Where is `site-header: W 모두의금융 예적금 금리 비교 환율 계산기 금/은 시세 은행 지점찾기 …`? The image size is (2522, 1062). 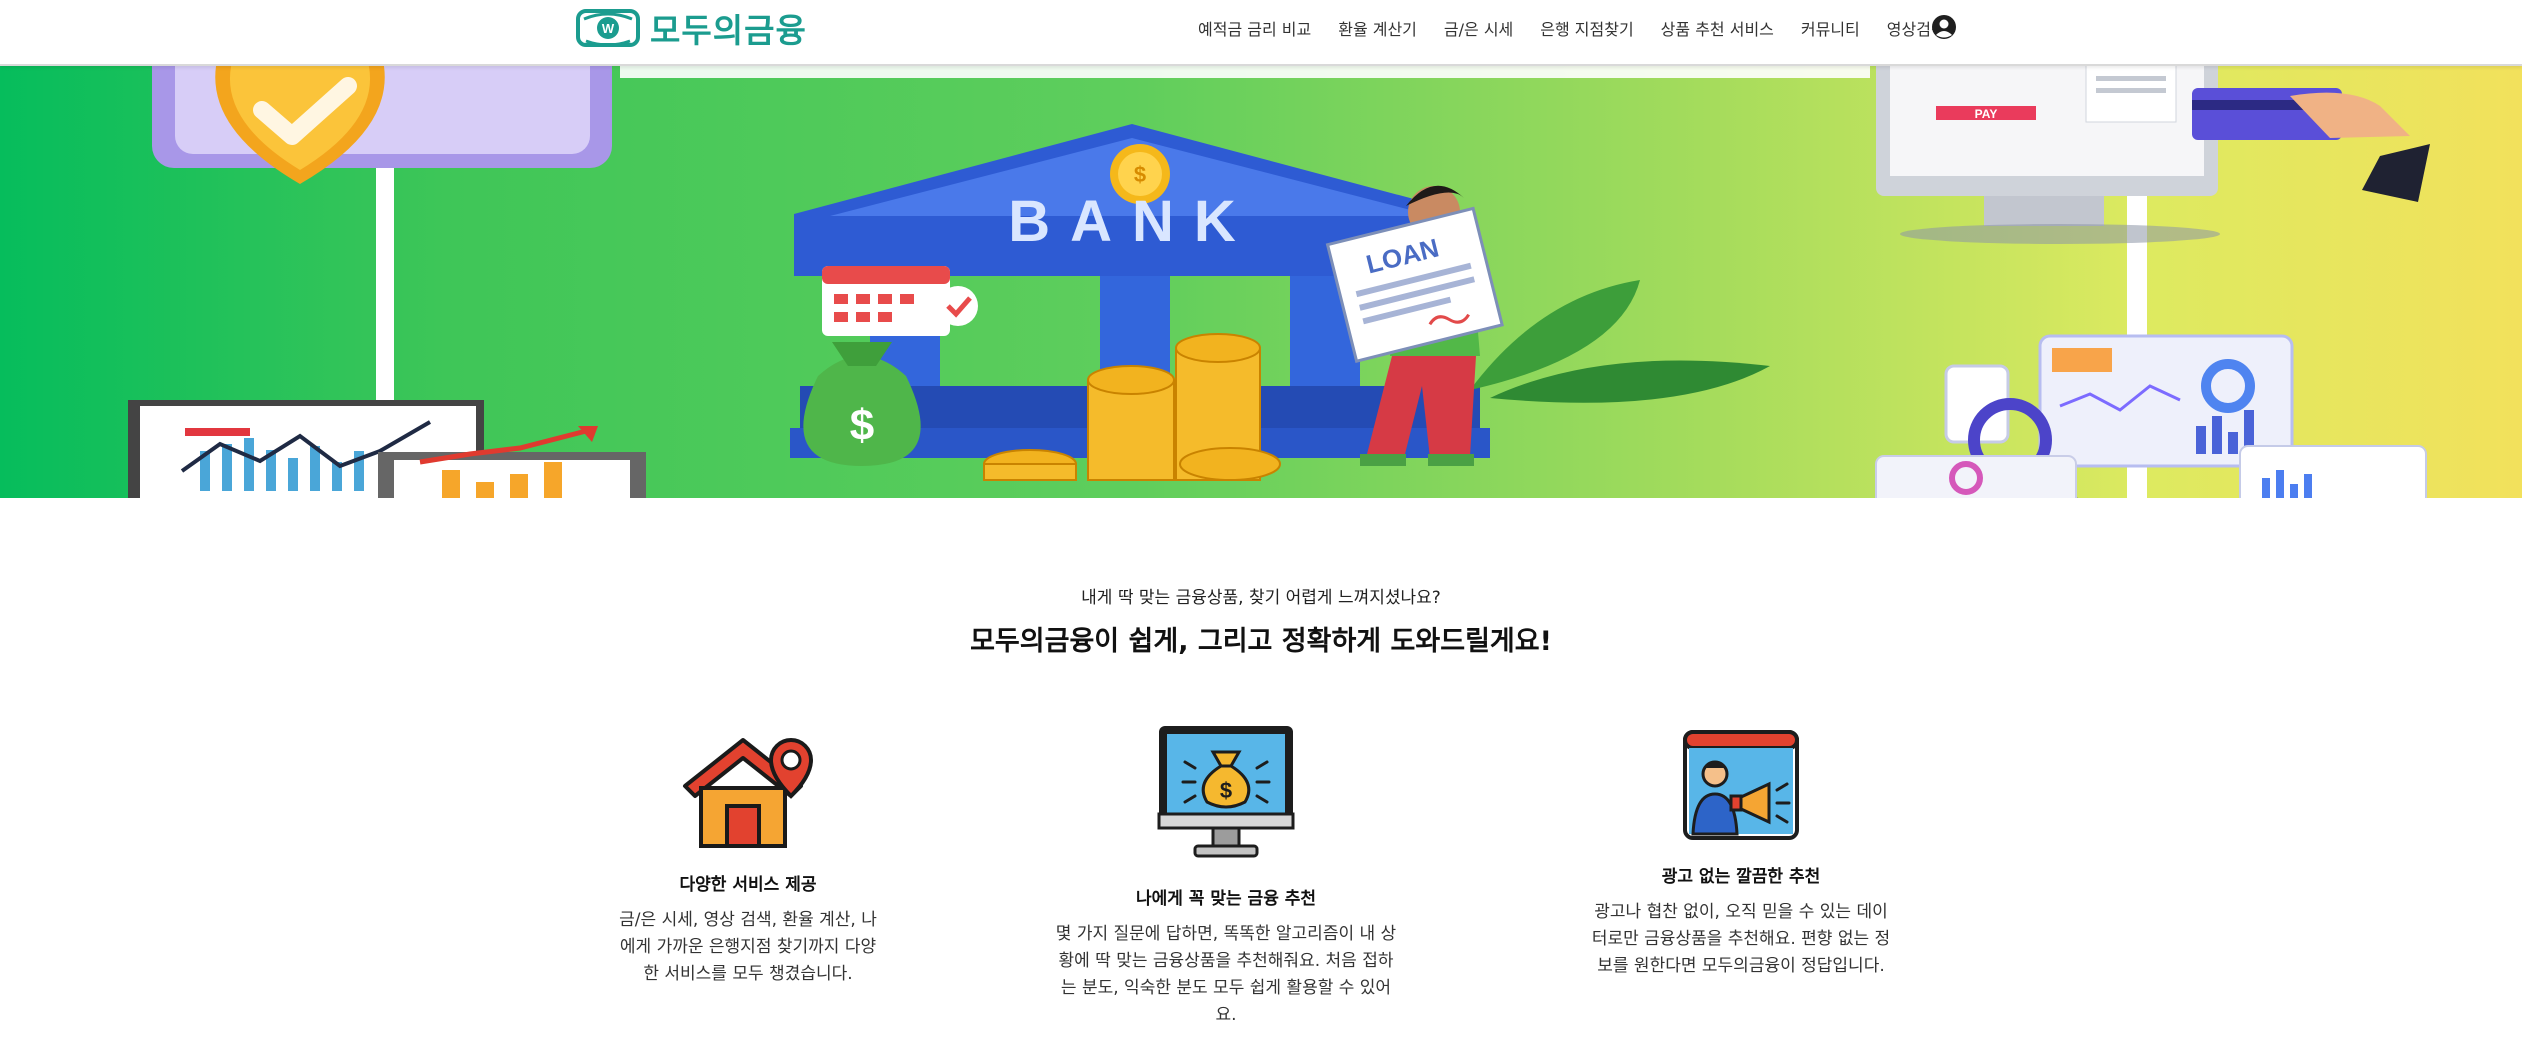 site-header: W 모두의금융 예적금 금리 비교 환율 계산기 금/은 시세 은행 지점찾기 … is located at coordinates (1261, 33).